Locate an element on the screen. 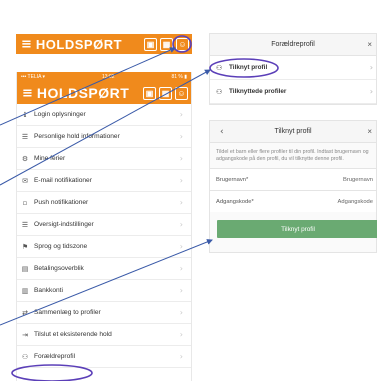  menu-item-label: Betalingsoverblik is located at coordinates (59, 268).